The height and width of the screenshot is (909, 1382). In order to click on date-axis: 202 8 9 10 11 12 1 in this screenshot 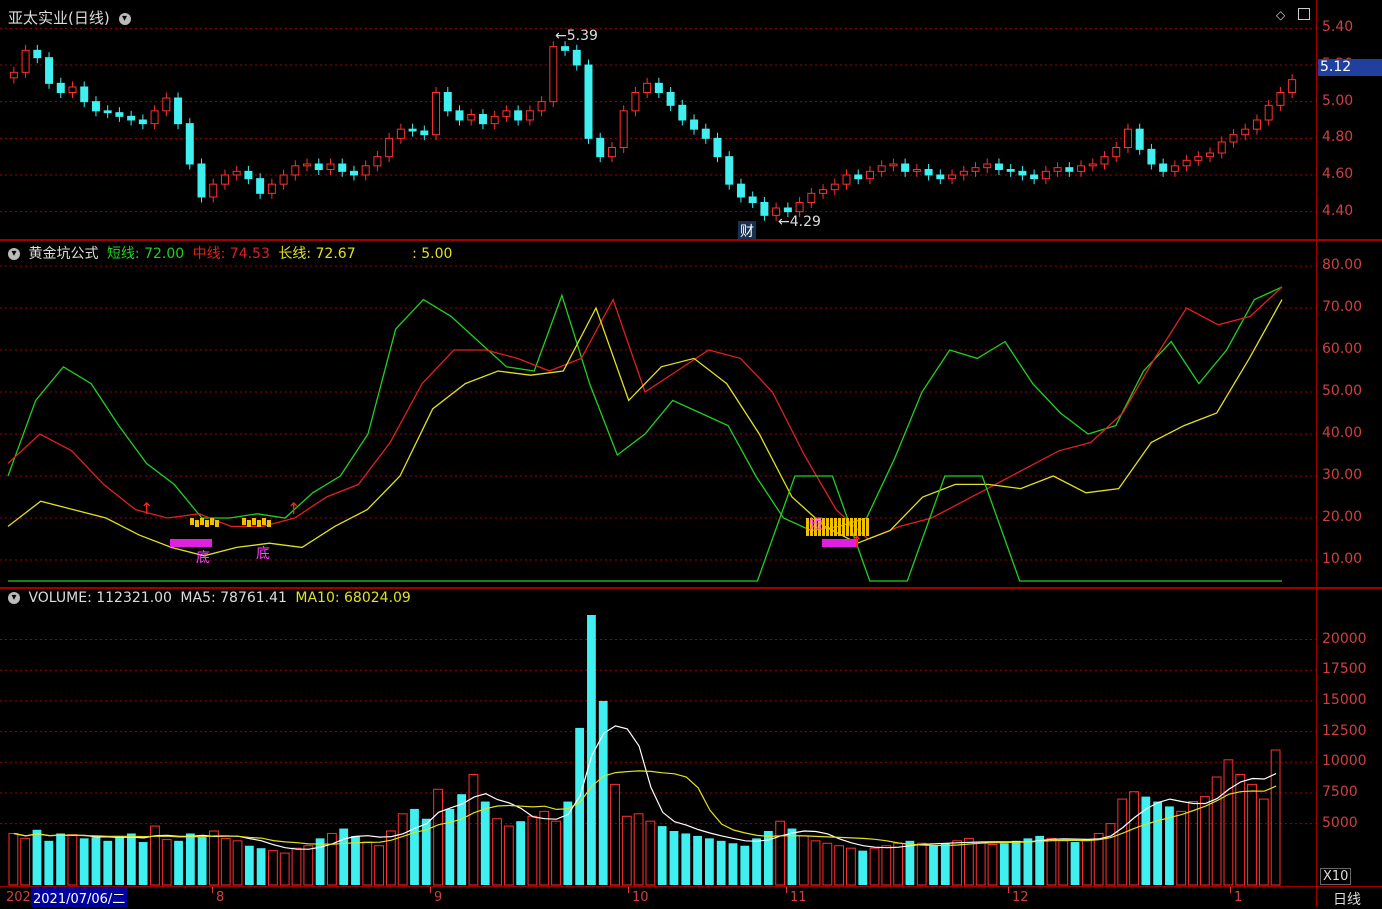, I will do `click(658, 897)`.